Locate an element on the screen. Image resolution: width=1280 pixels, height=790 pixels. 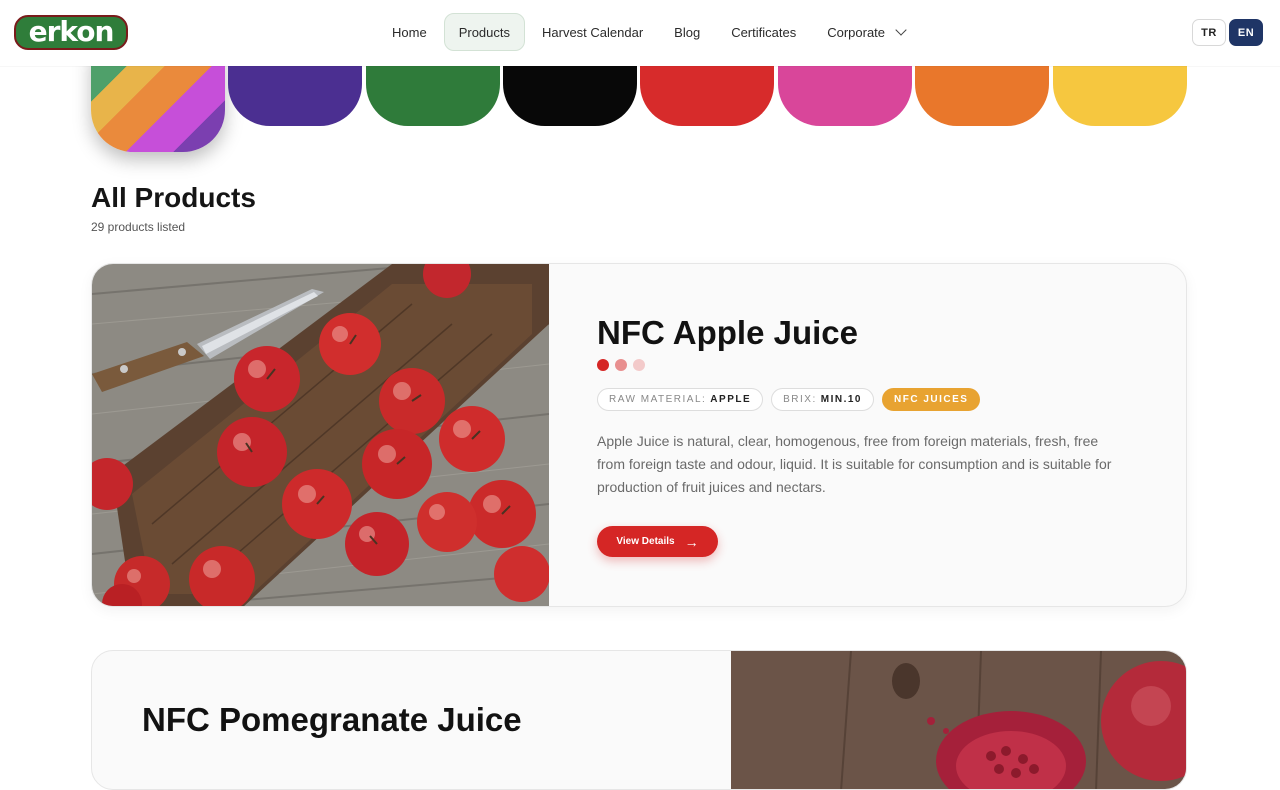
view-details-label: View Details is located at coordinates (645, 541).